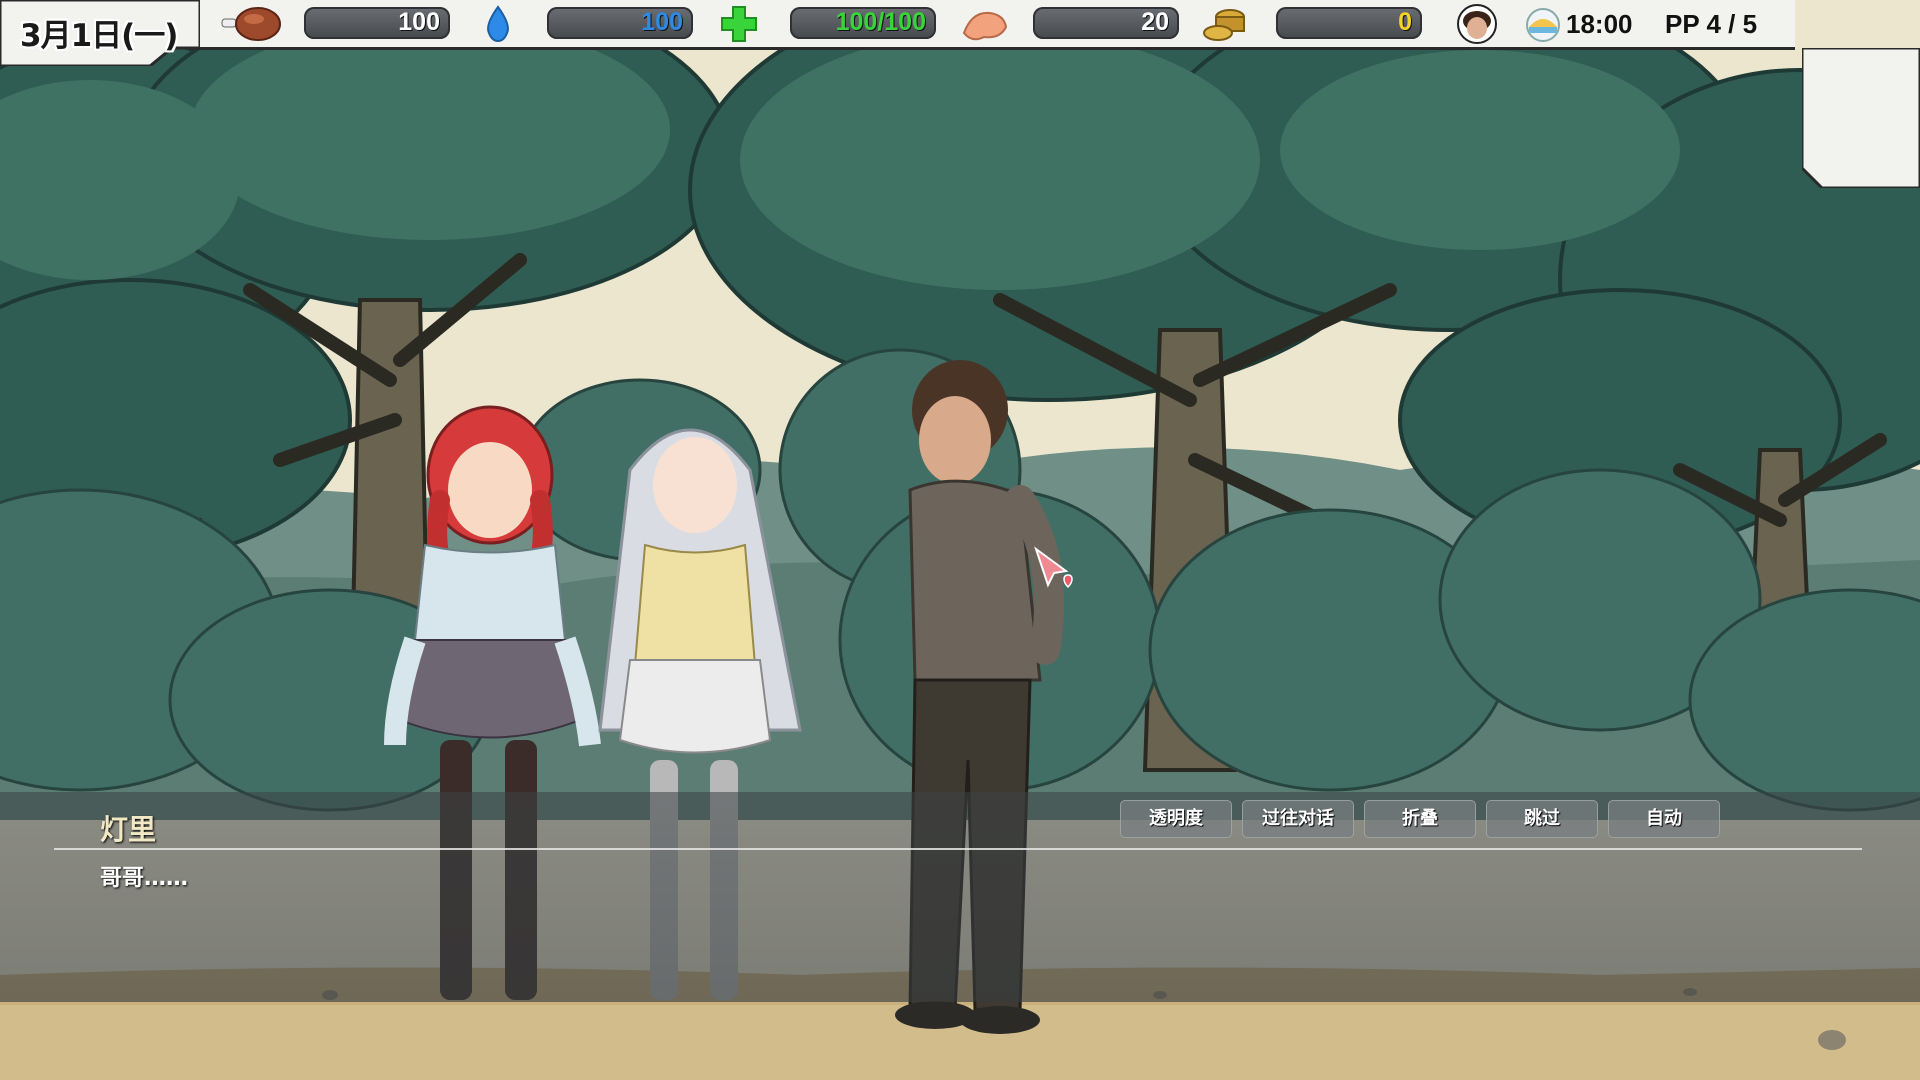 The height and width of the screenshot is (1080, 1920). What do you see at coordinates (1176, 819) in the screenshot?
I see `opacity-button: 透明度` at bounding box center [1176, 819].